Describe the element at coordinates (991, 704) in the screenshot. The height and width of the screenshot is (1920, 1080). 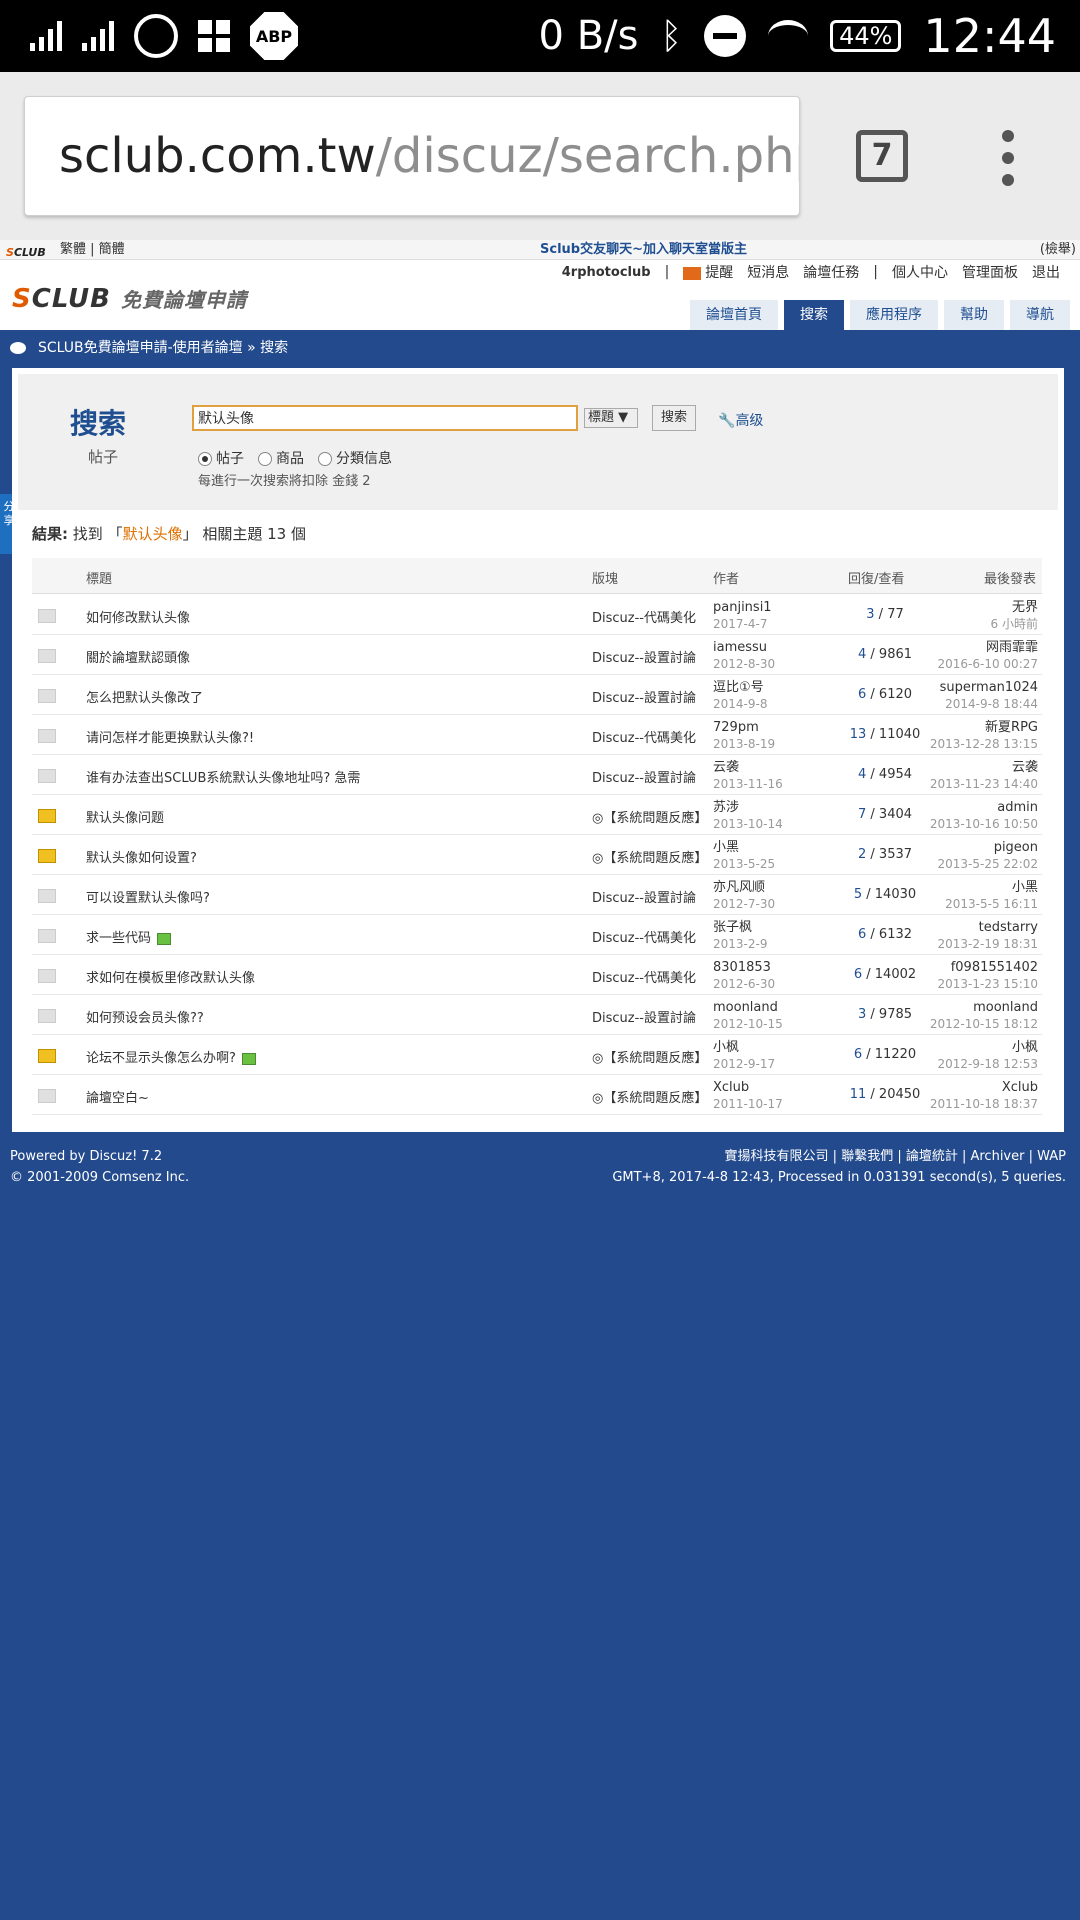
I see `last-post-time: 2014-9-8 18:44` at that location.